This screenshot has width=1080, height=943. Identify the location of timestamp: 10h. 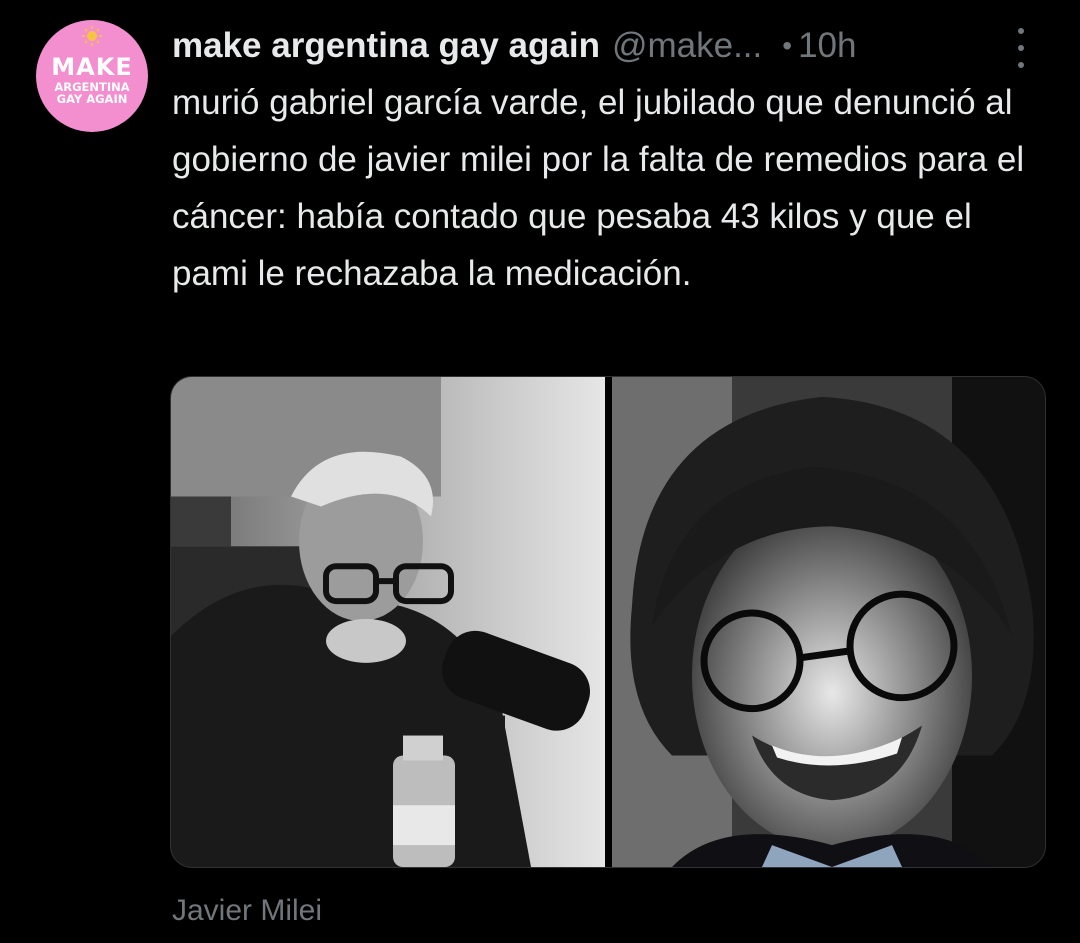
(827, 46).